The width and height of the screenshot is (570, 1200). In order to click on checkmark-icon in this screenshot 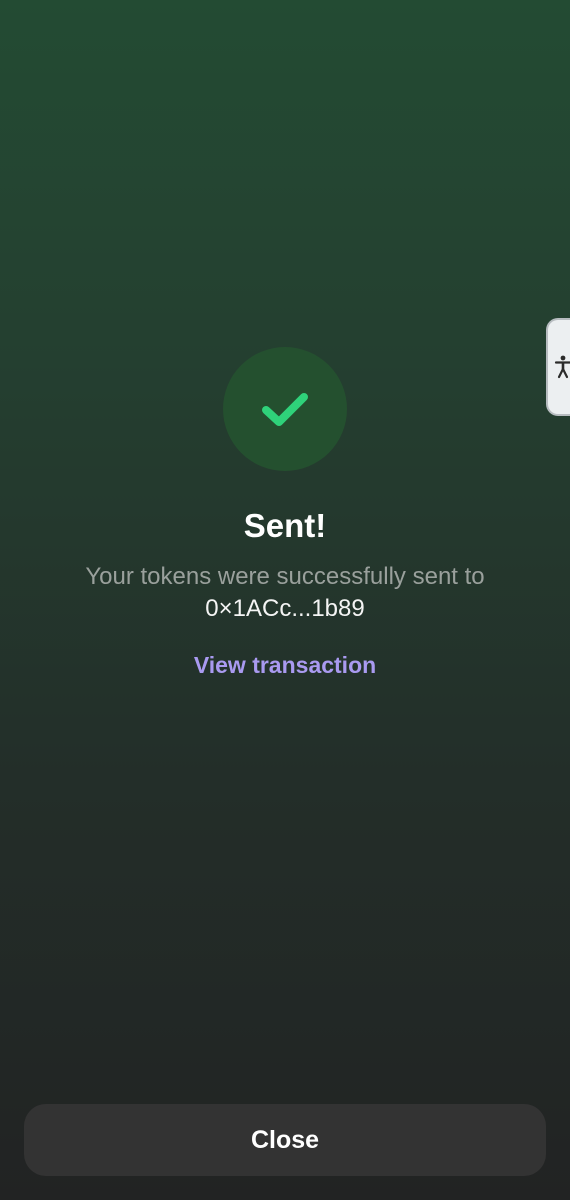, I will do `click(285, 409)`.